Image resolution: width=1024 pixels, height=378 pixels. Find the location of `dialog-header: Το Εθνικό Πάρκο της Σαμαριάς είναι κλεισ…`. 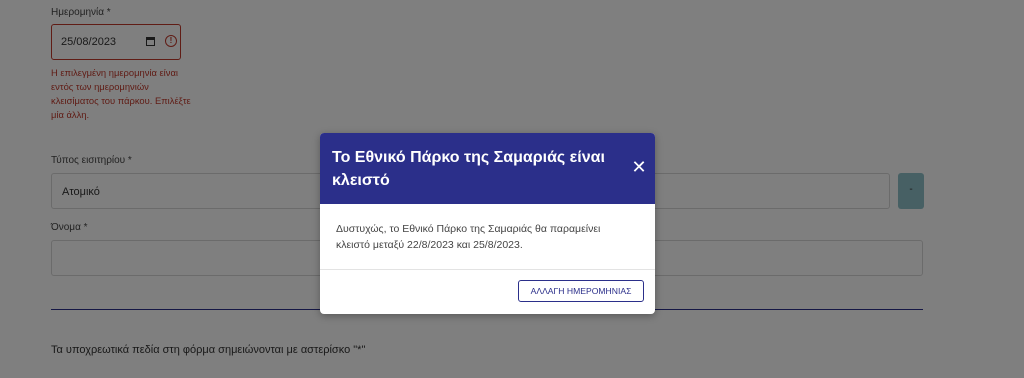

dialog-header: Το Εθνικό Πάρκο της Σαμαριάς είναι κλεισ… is located at coordinates (487, 168).